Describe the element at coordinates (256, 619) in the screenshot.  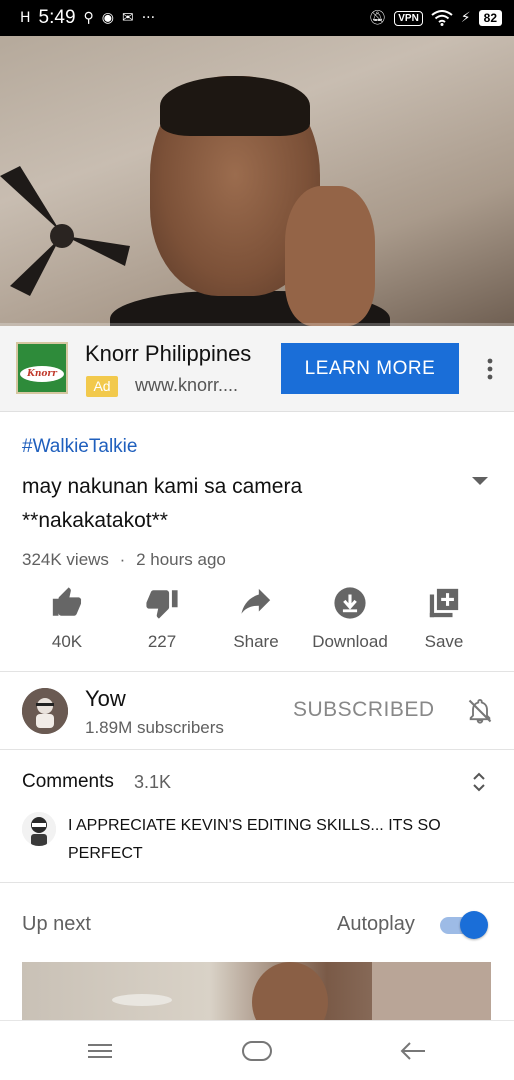
I see `share-button: Share` at that location.